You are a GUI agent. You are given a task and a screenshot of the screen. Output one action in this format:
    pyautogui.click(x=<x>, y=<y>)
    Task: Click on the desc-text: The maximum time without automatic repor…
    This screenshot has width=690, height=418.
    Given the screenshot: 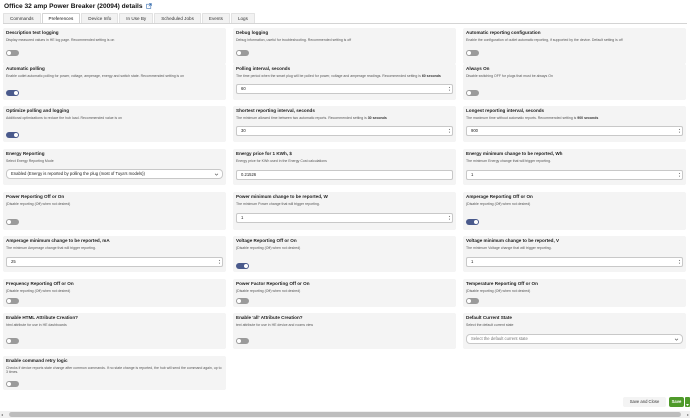 What is the action you would take?
    pyautogui.click(x=522, y=118)
    